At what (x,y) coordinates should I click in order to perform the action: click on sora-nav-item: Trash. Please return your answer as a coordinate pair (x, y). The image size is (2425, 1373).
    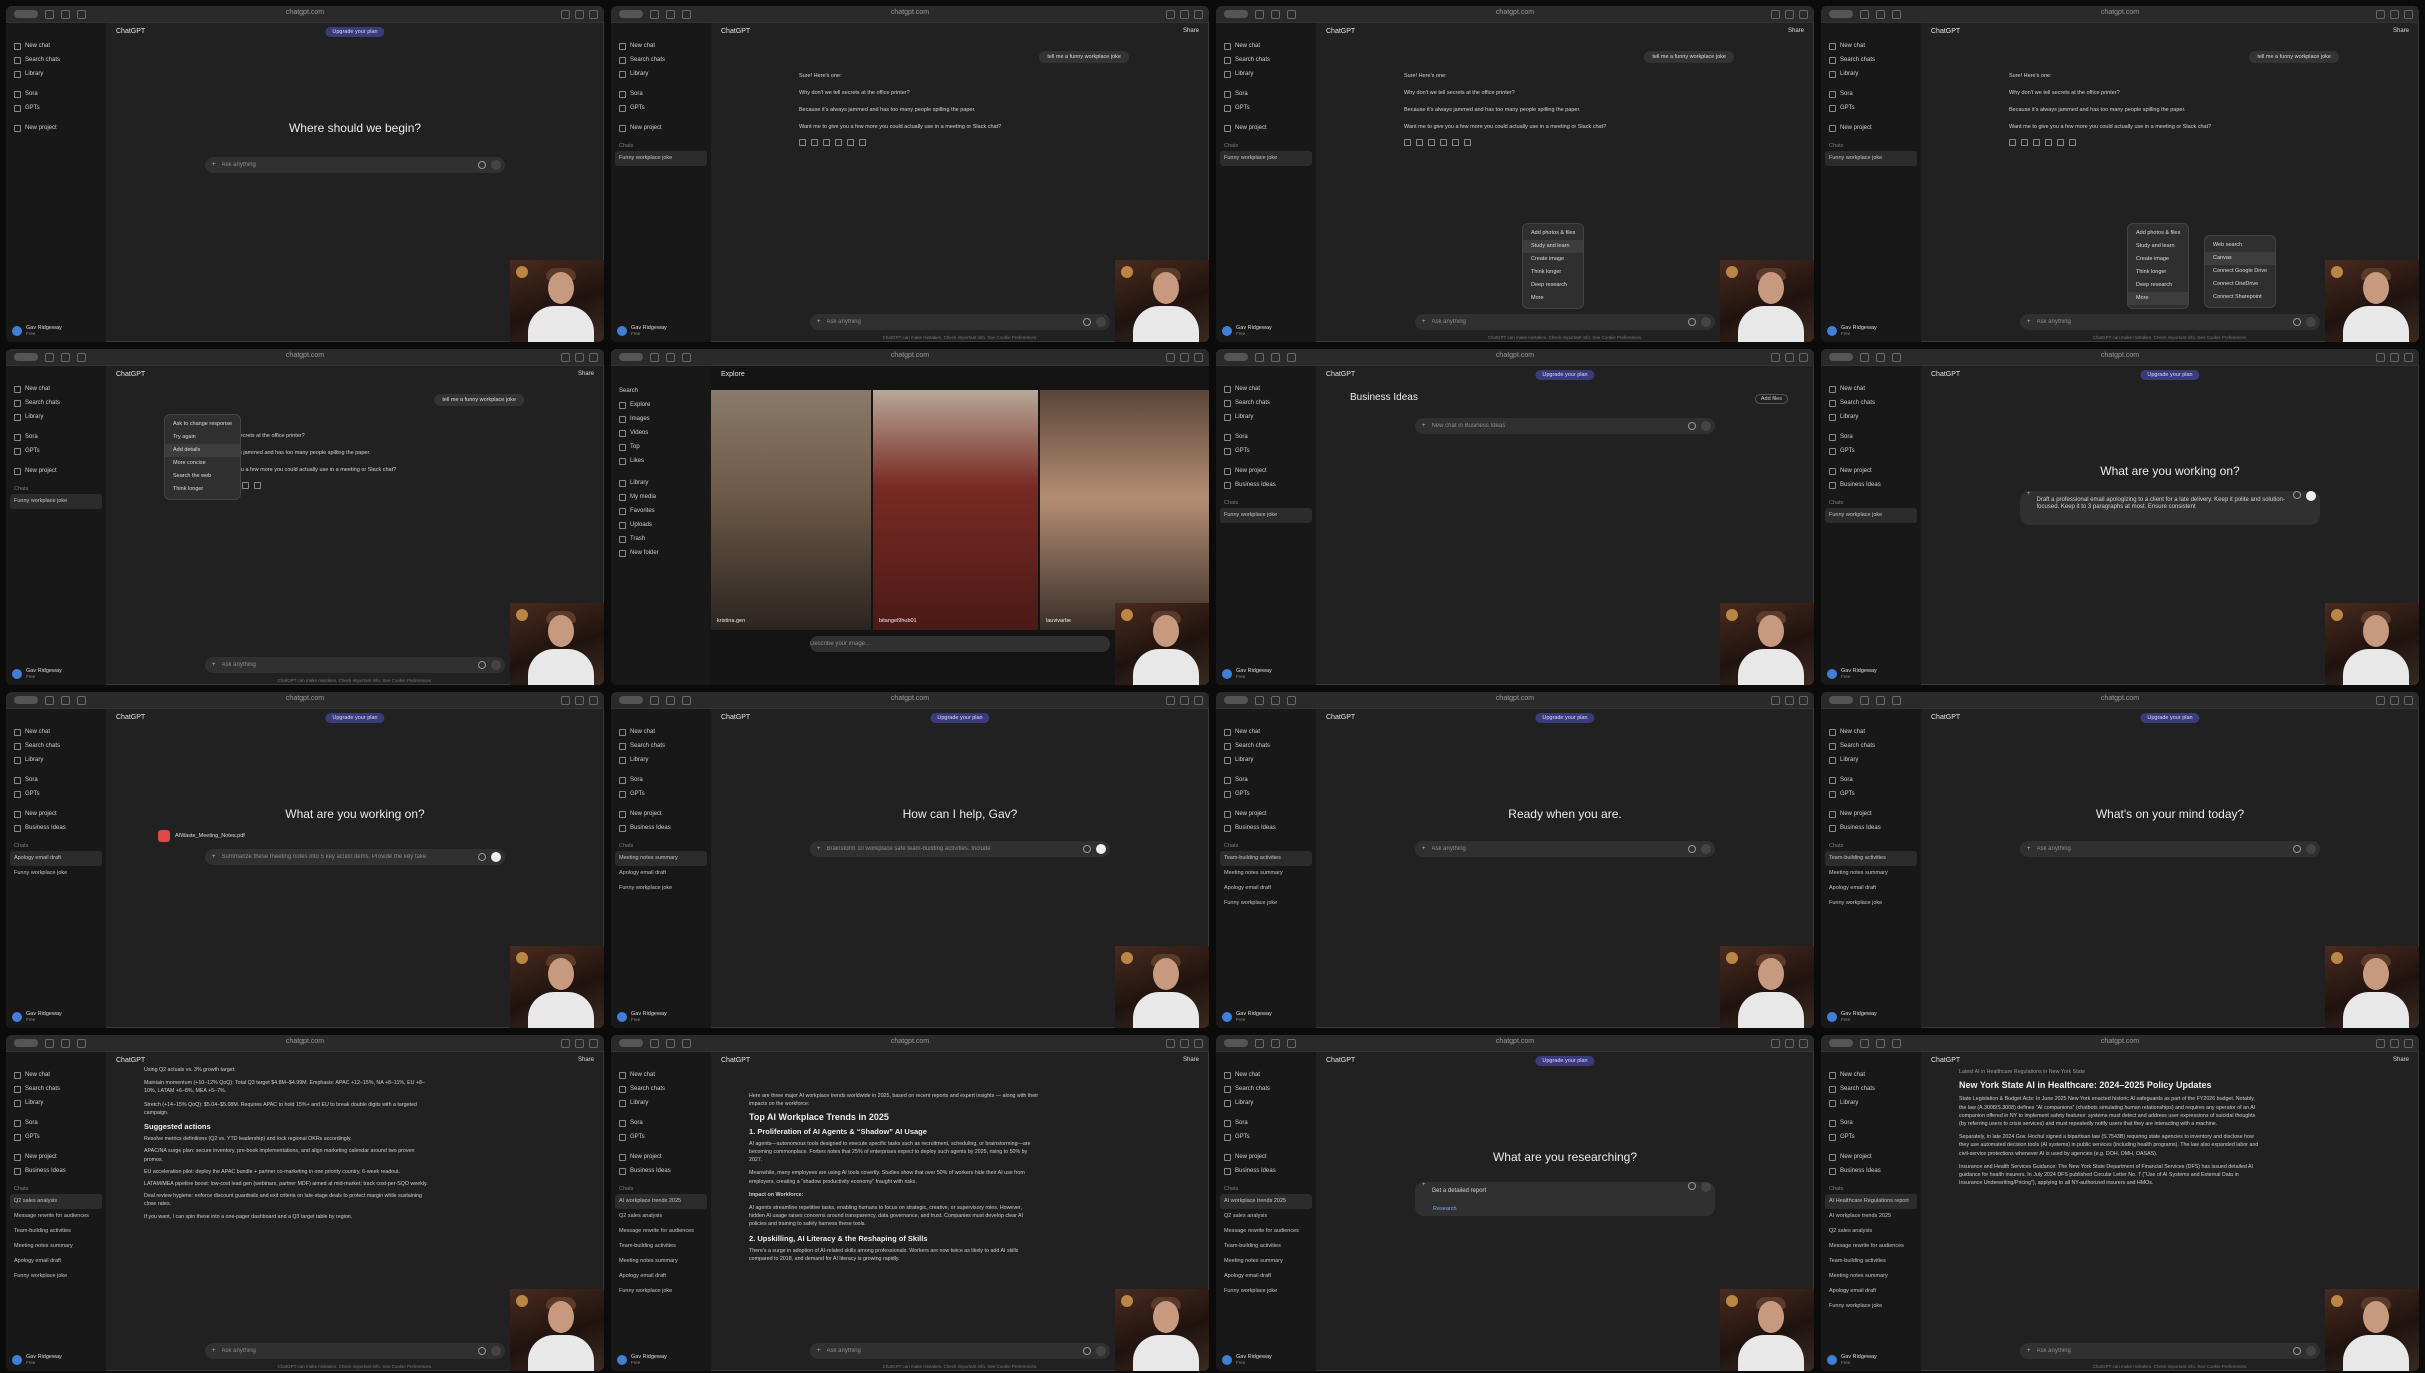
    Looking at the image, I should click on (661, 539).